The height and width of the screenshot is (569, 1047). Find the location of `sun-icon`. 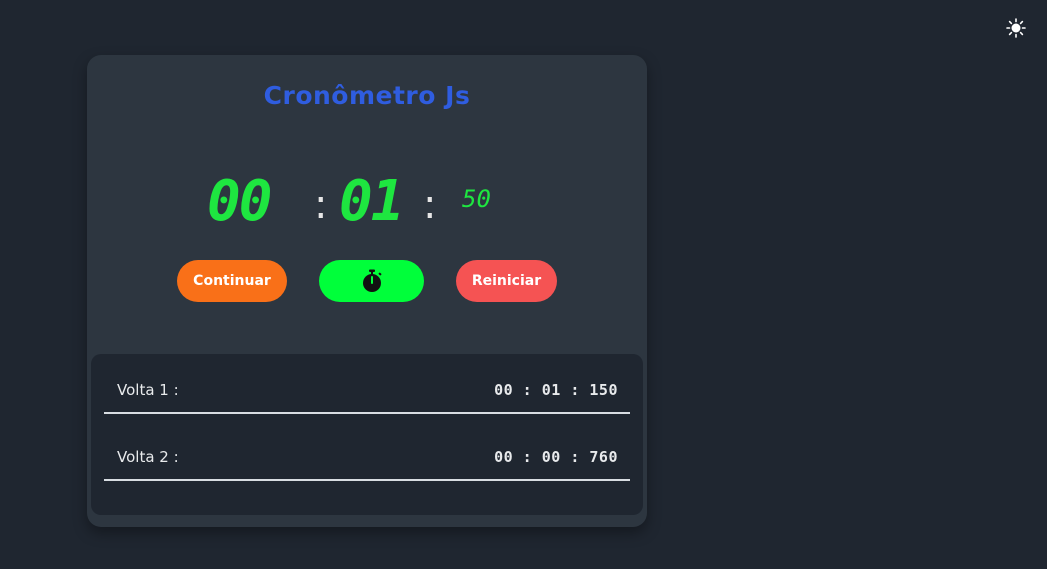

sun-icon is located at coordinates (1016, 28).